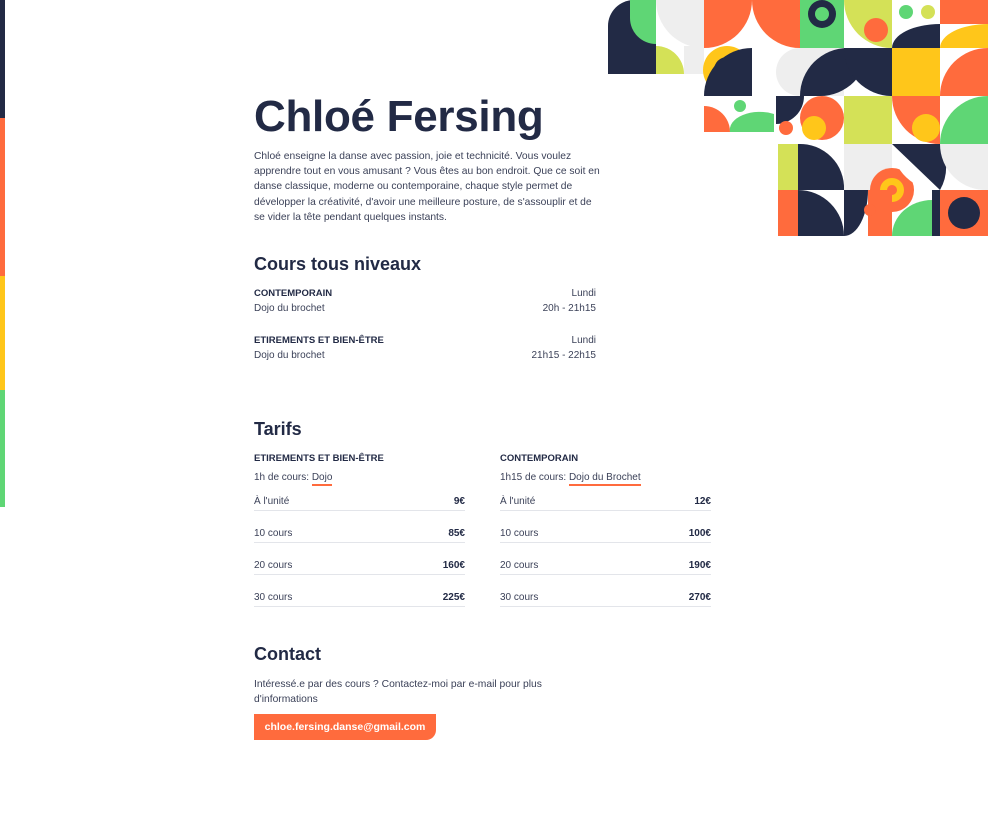  What do you see at coordinates (278, 429) in the screenshot?
I see `tarifs-heading: Tarifs` at bounding box center [278, 429].